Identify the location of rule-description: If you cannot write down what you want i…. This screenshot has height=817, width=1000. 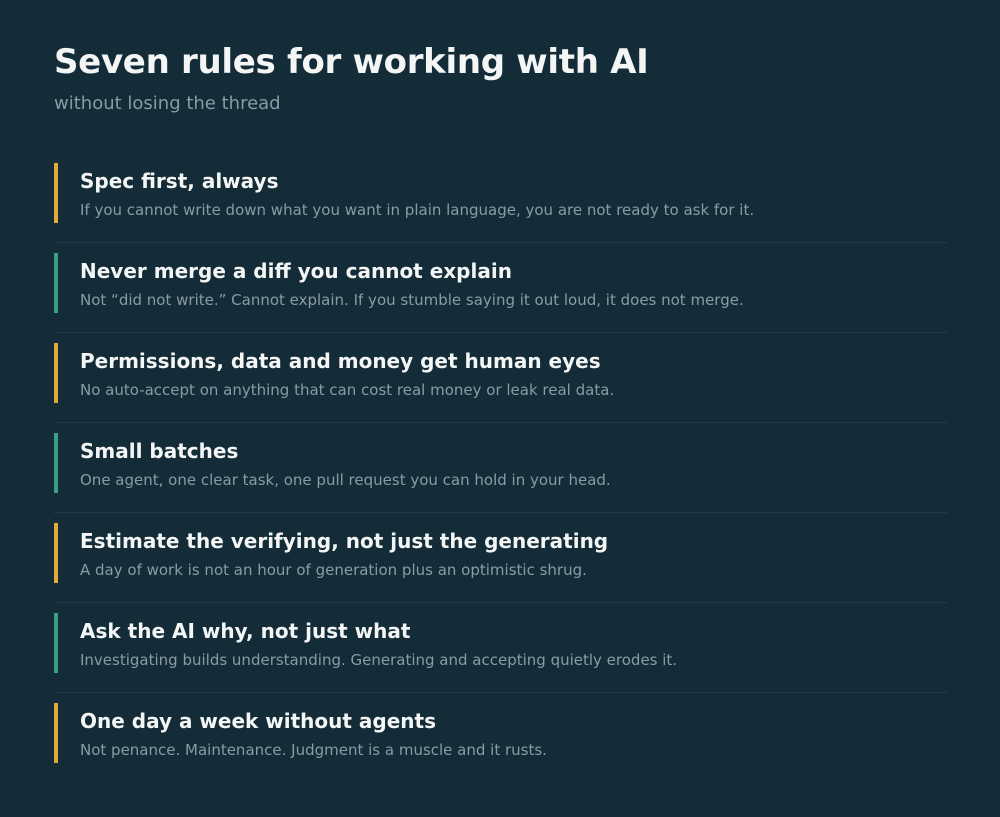
(417, 210).